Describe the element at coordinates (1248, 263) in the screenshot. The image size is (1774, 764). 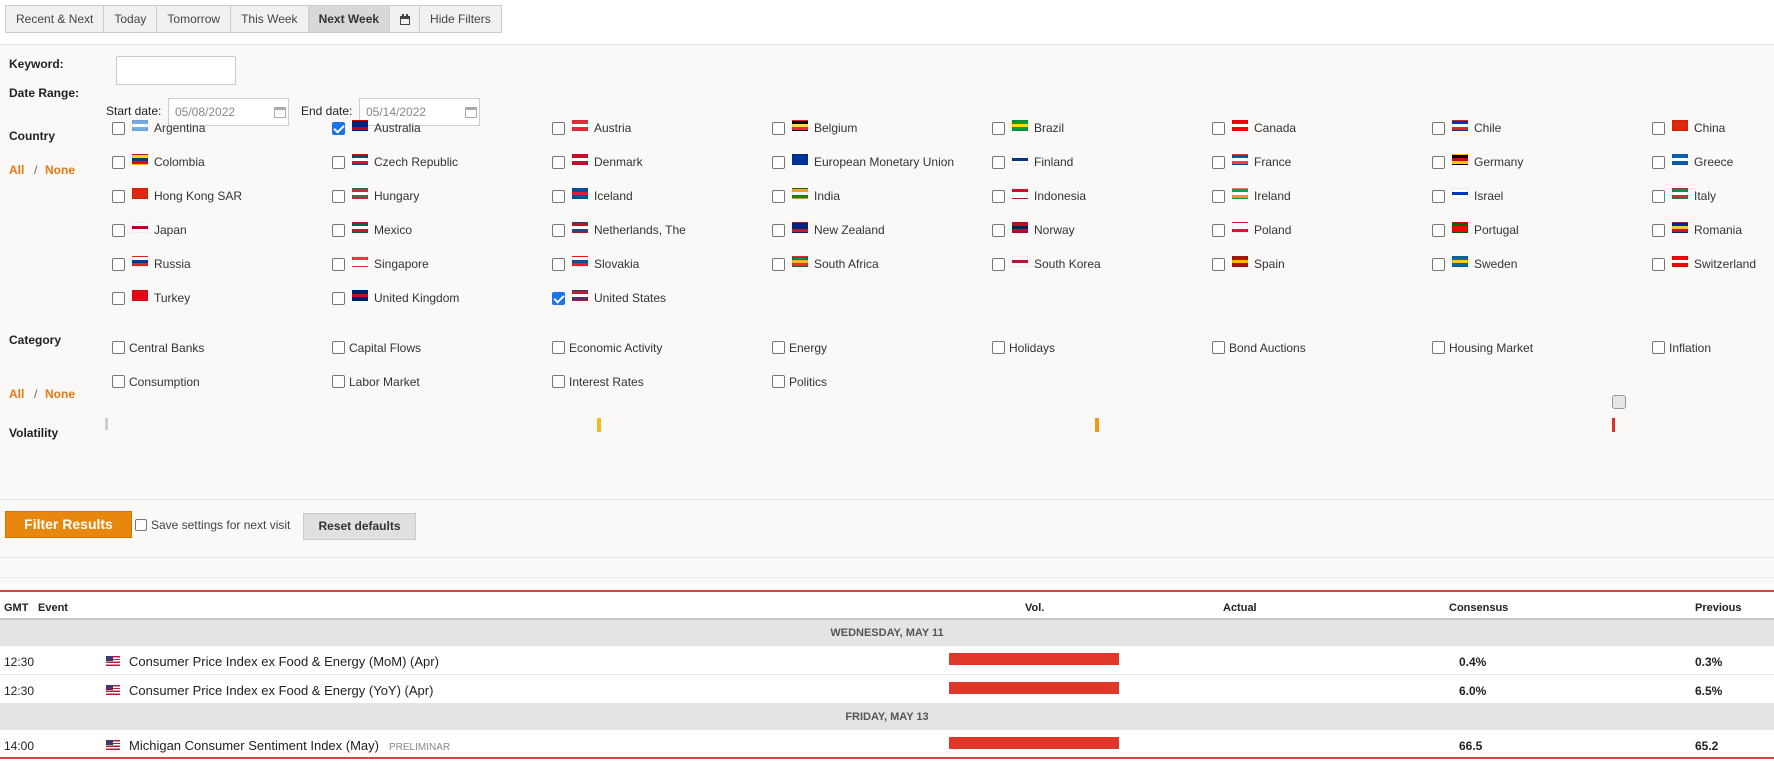
I see `country-option-spain: Spain` at that location.